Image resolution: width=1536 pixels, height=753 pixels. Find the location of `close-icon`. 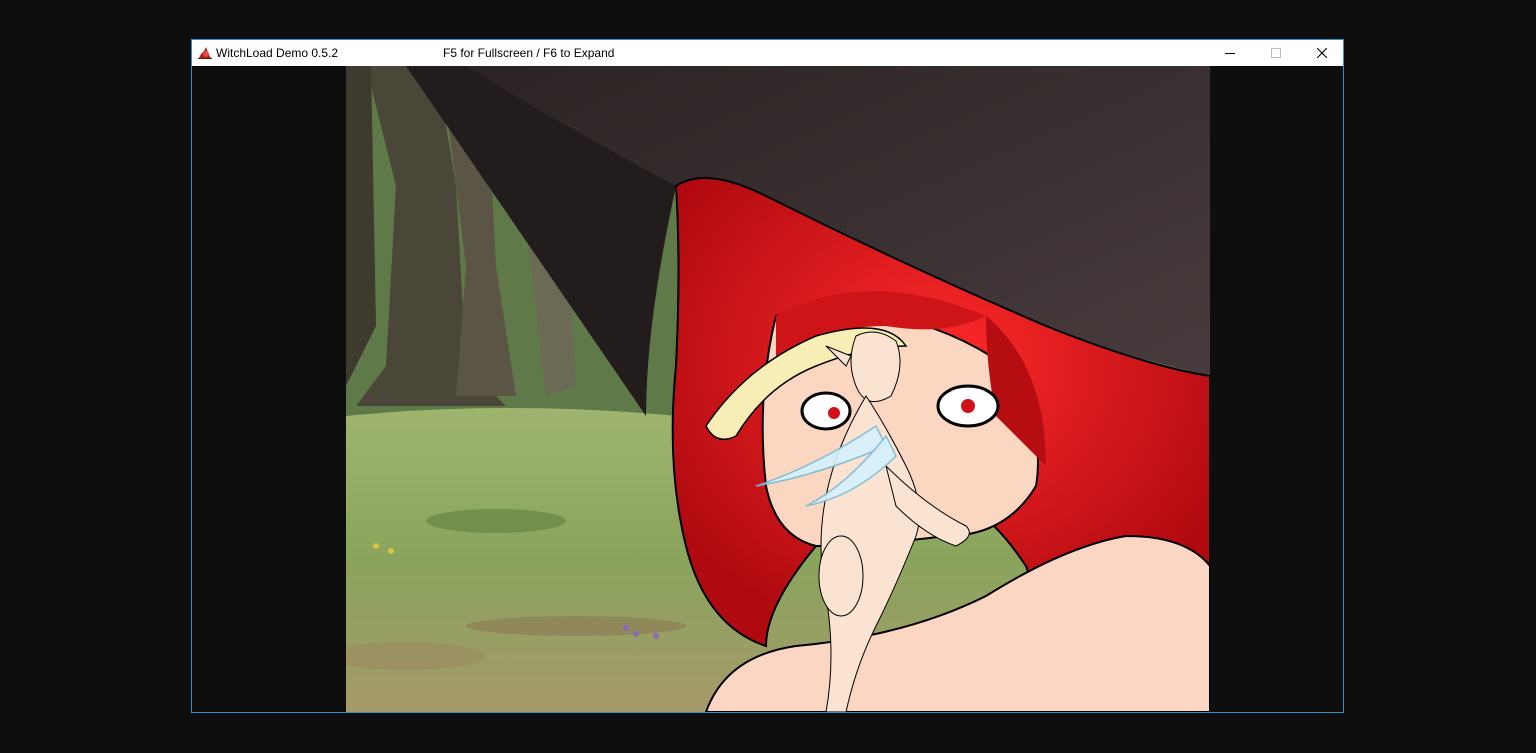

close-icon is located at coordinates (1322, 53).